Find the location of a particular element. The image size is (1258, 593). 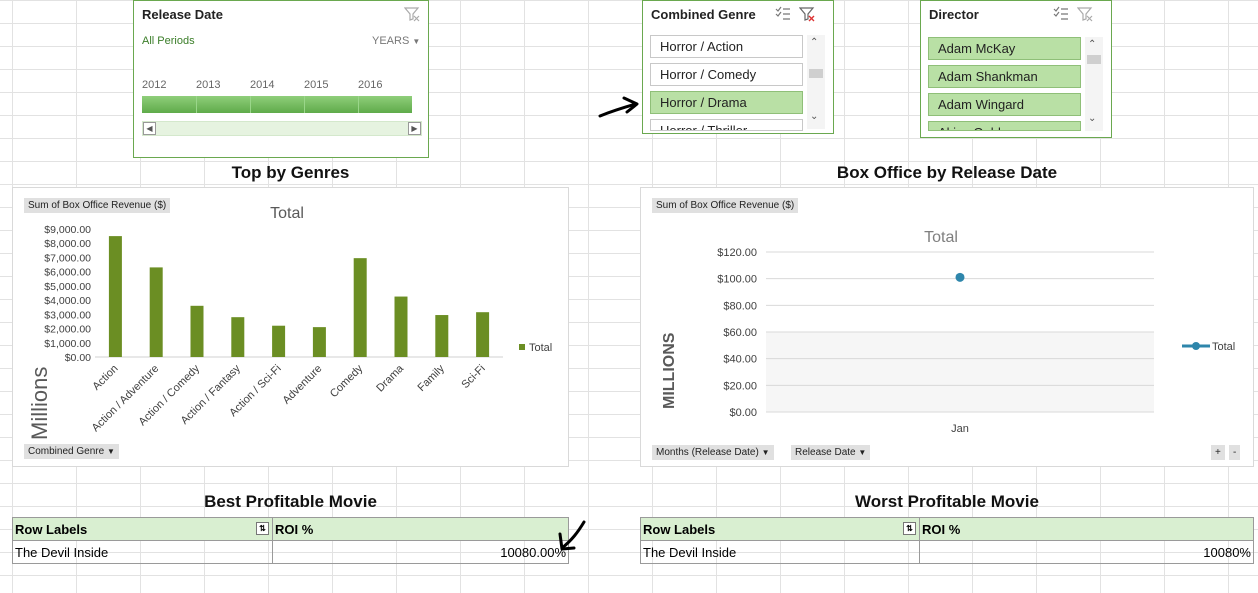

slicer-title: Director is located at coordinates (954, 14).